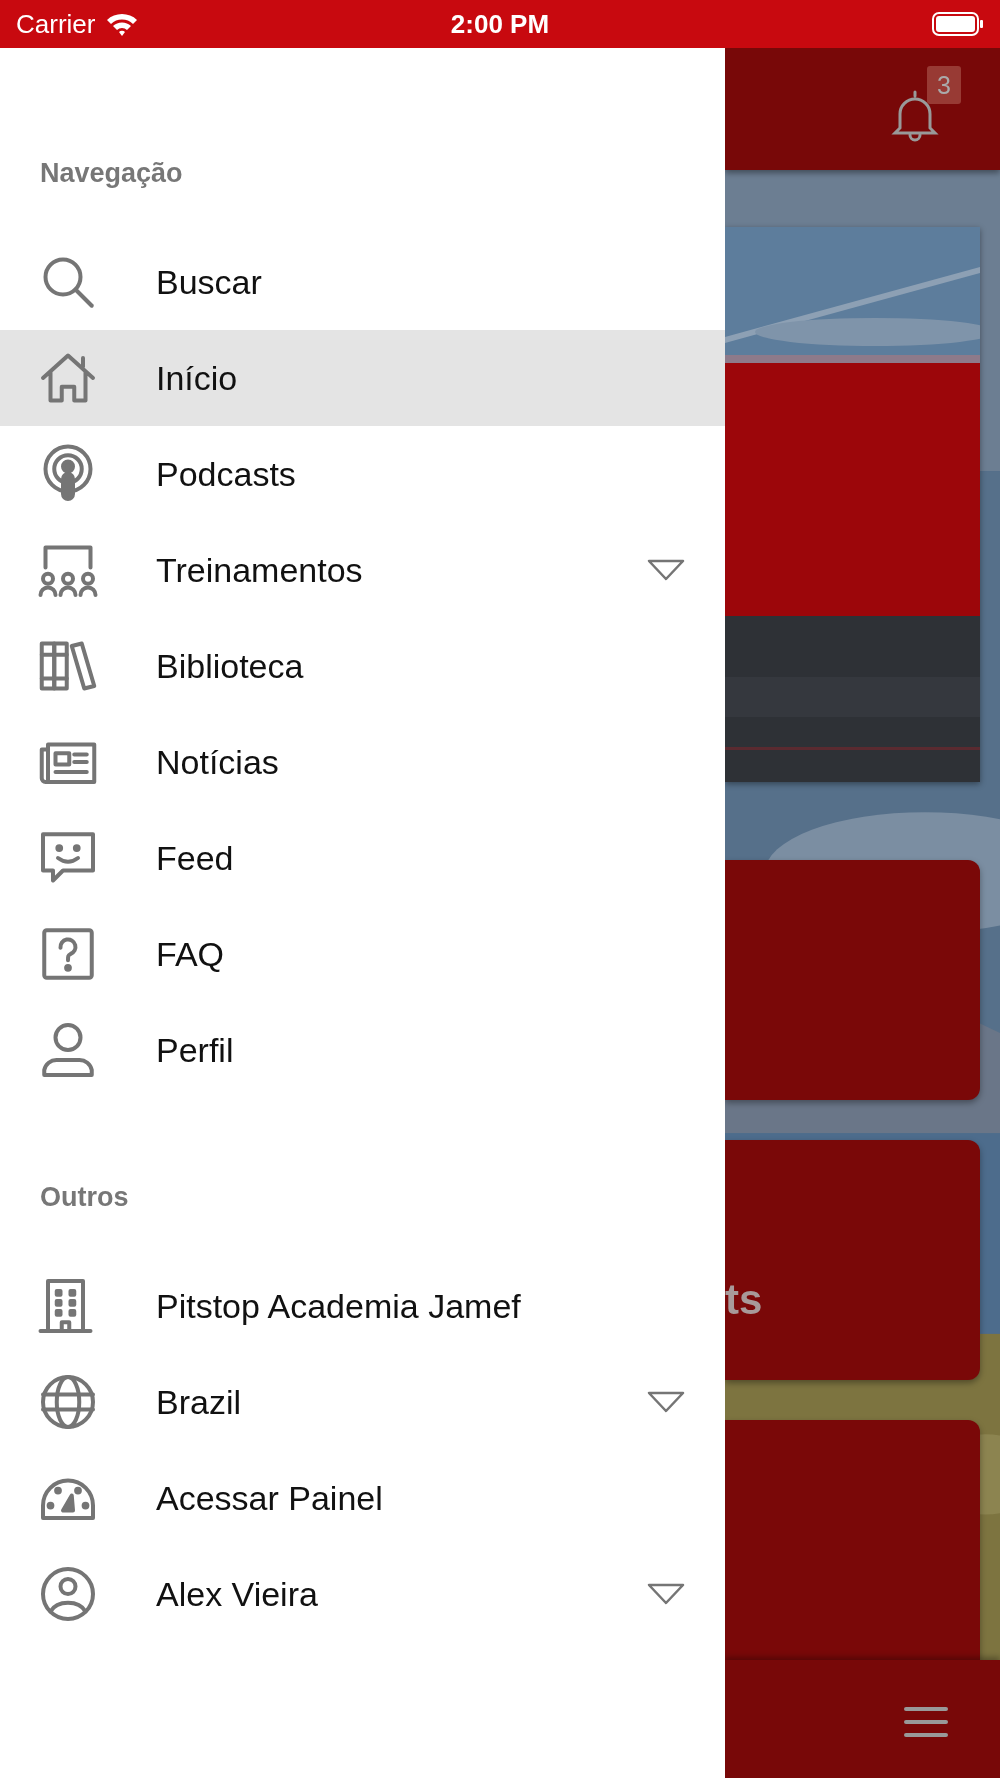 The image size is (1000, 1778). Describe the element at coordinates (56, 24) in the screenshot. I see `carrier-name: Carrier` at that location.